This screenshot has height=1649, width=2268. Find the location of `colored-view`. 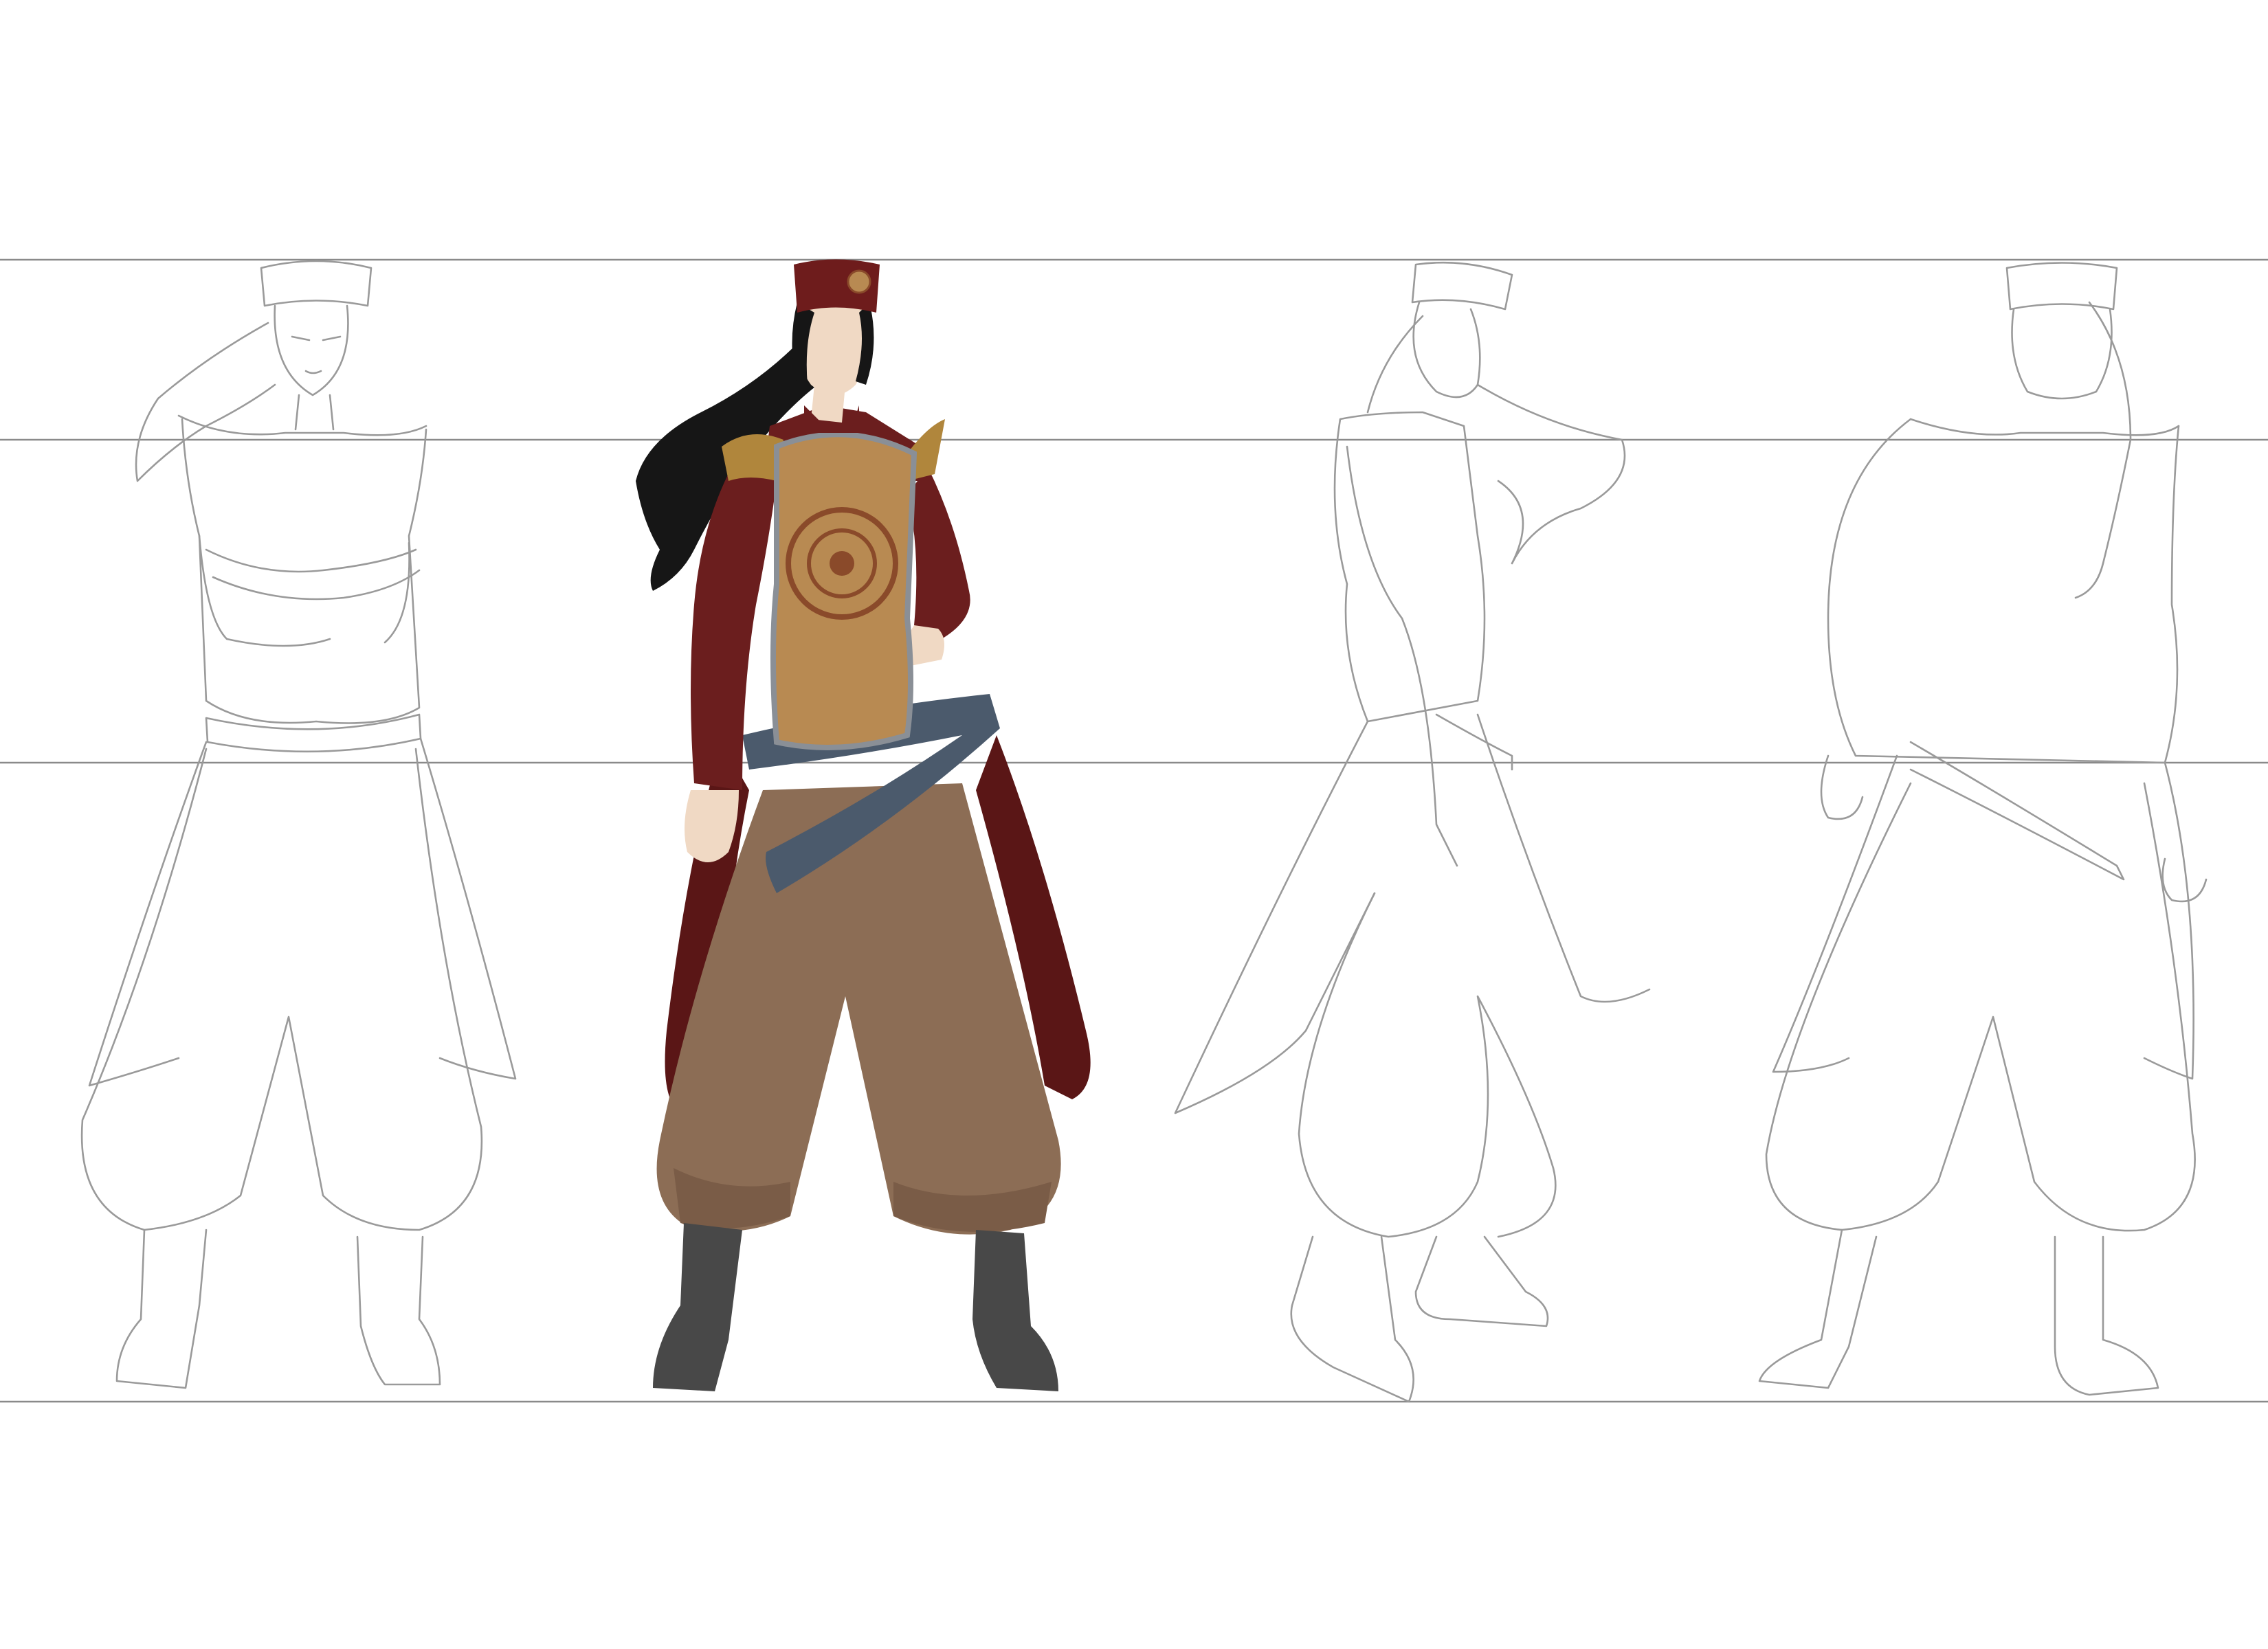

colored-view is located at coordinates (863, 825).